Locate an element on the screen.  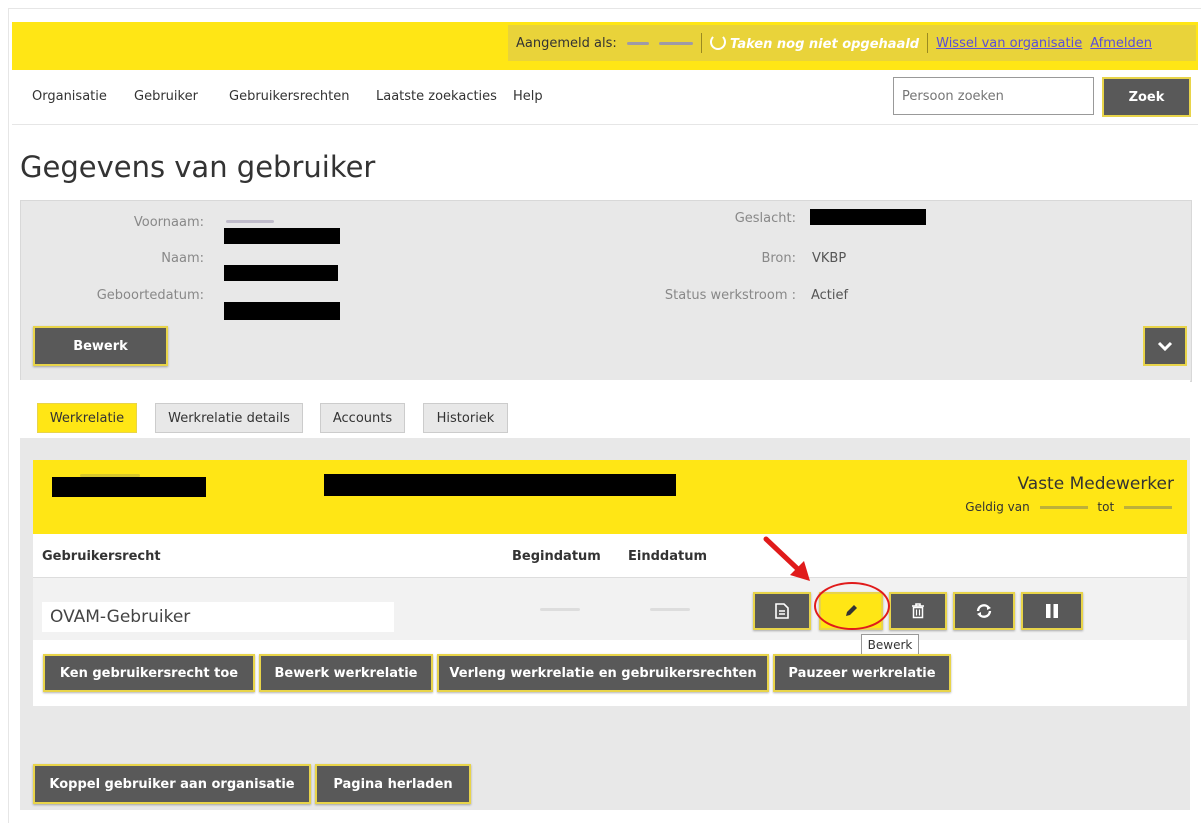
pause-icon is located at coordinates (1052, 611).